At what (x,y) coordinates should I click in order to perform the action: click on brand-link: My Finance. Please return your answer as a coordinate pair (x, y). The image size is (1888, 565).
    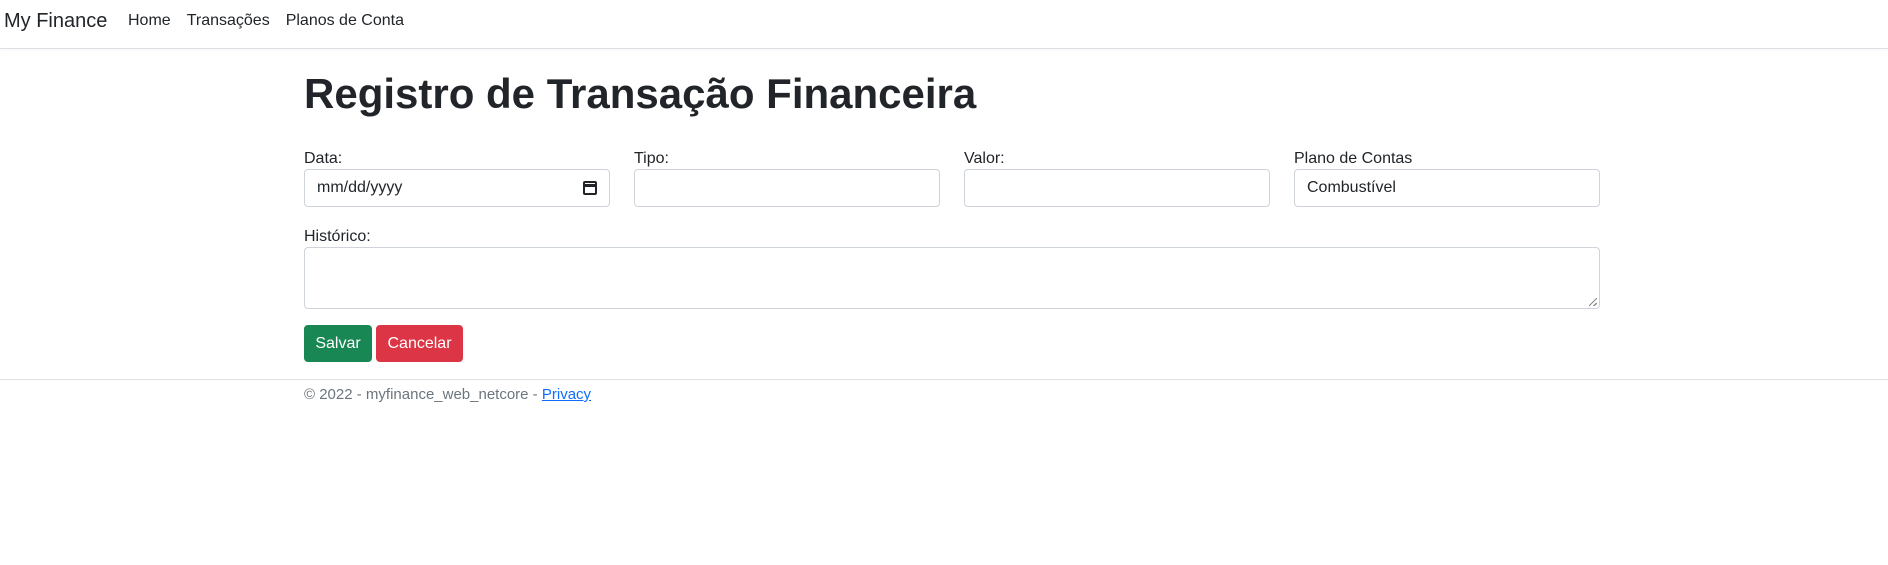
    Looking at the image, I should click on (55, 21).